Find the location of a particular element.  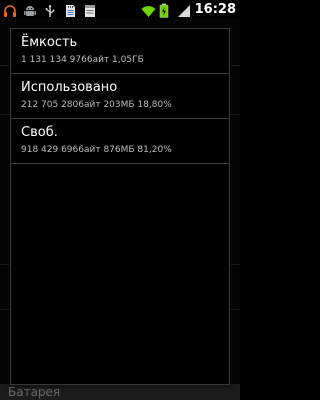

signal-icon is located at coordinates (184, 10).